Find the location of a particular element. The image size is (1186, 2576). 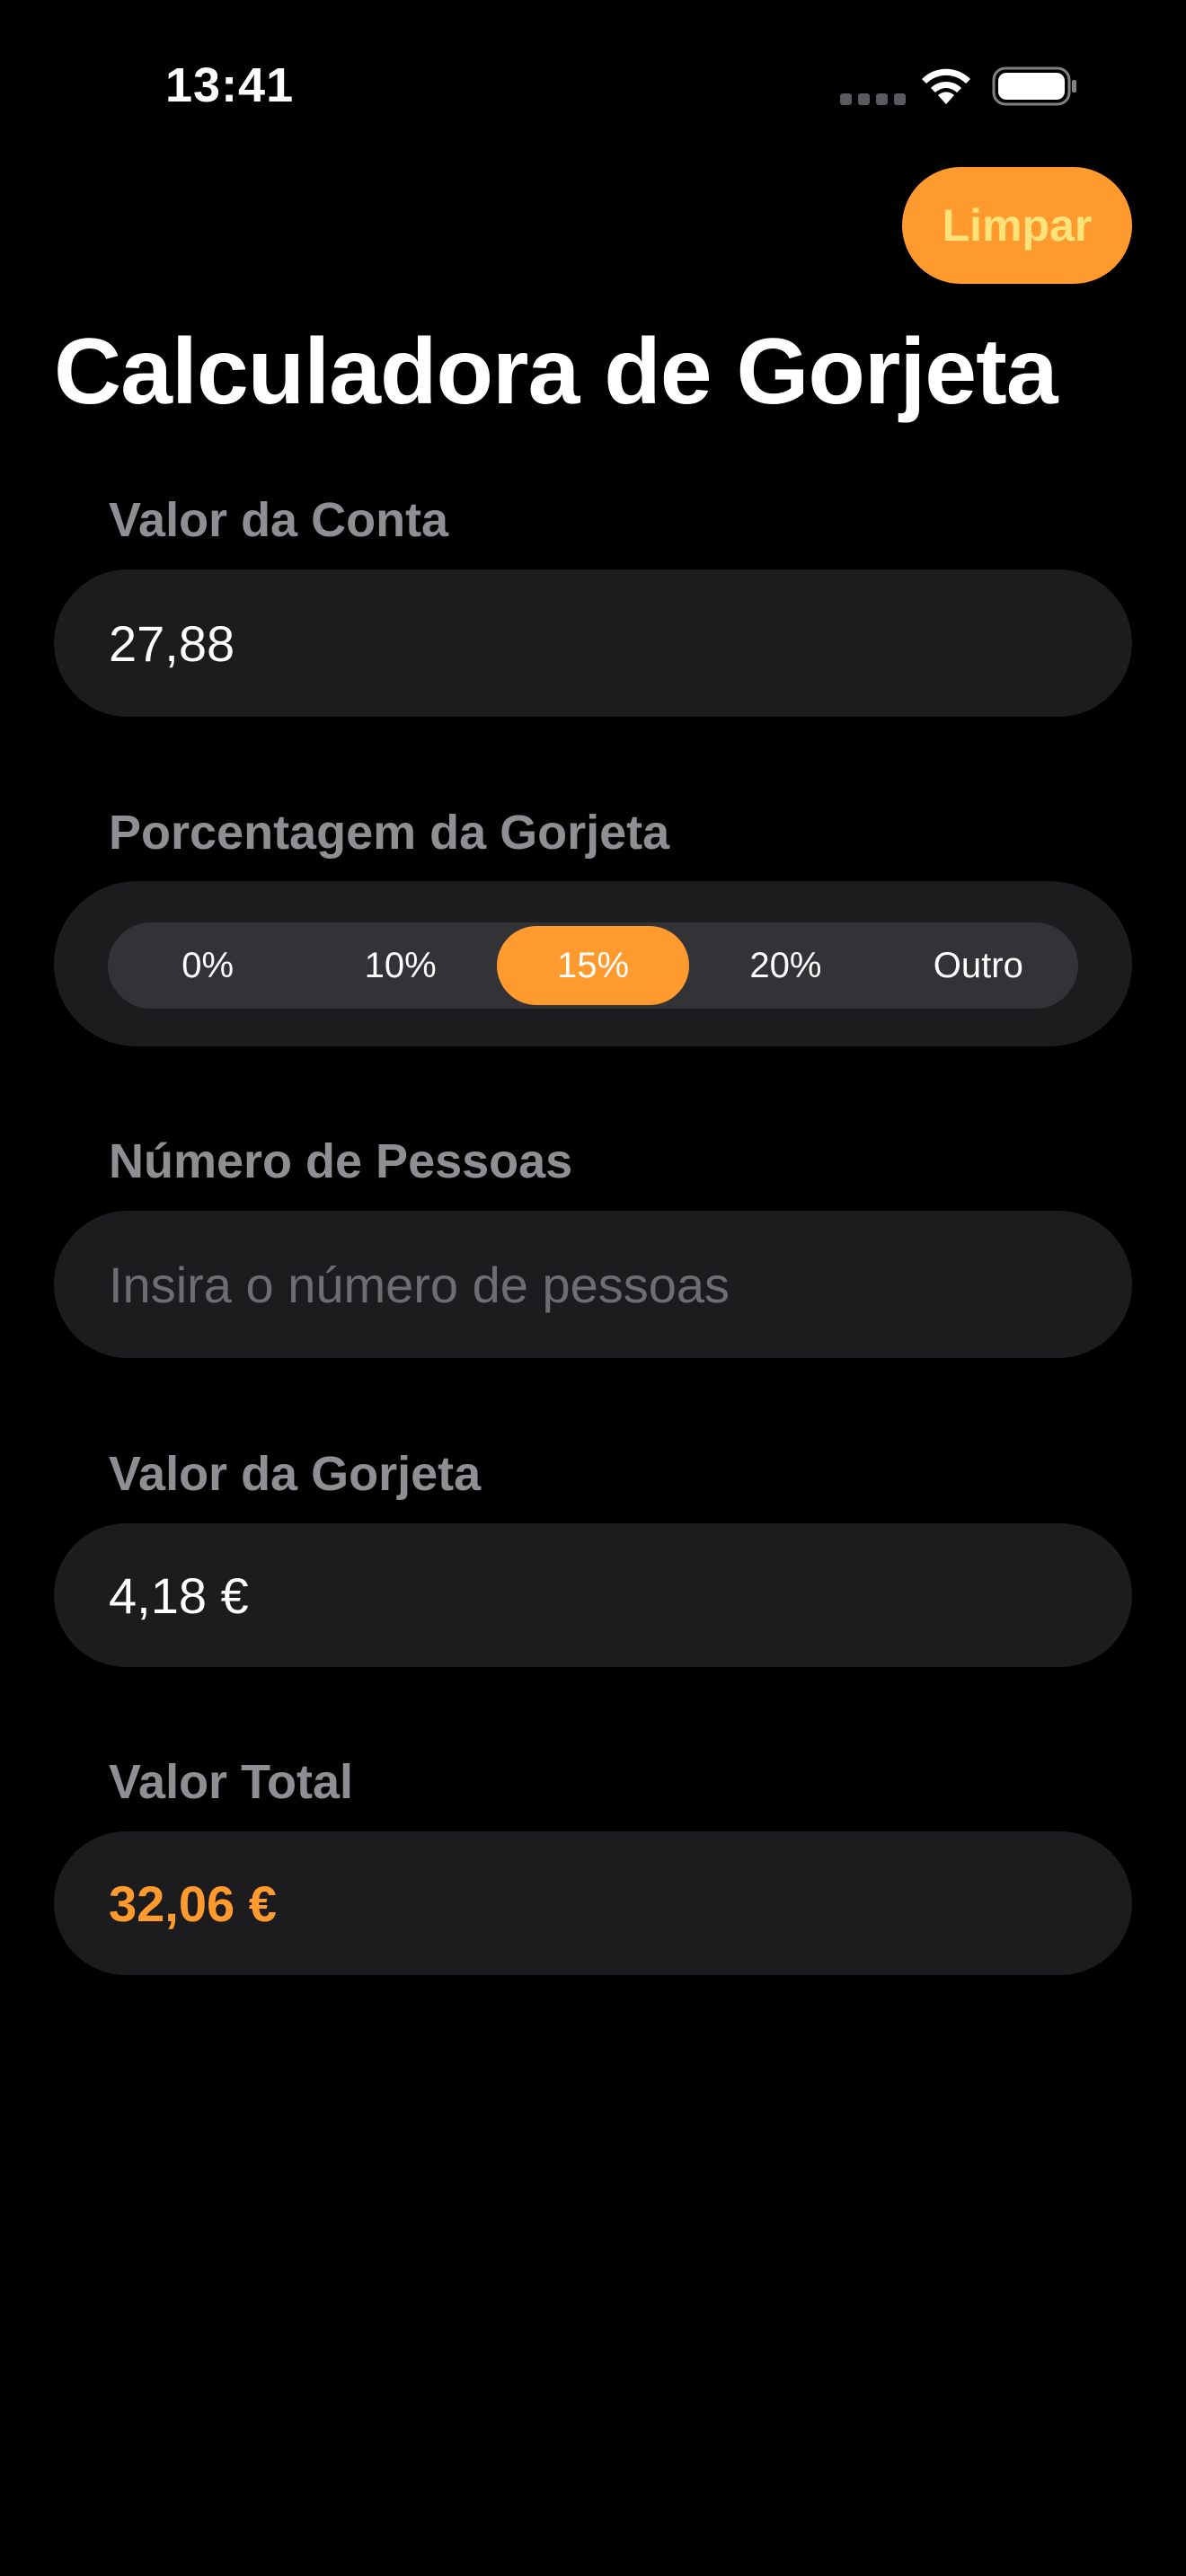

segment-10-percent: 10% is located at coordinates (400, 965).